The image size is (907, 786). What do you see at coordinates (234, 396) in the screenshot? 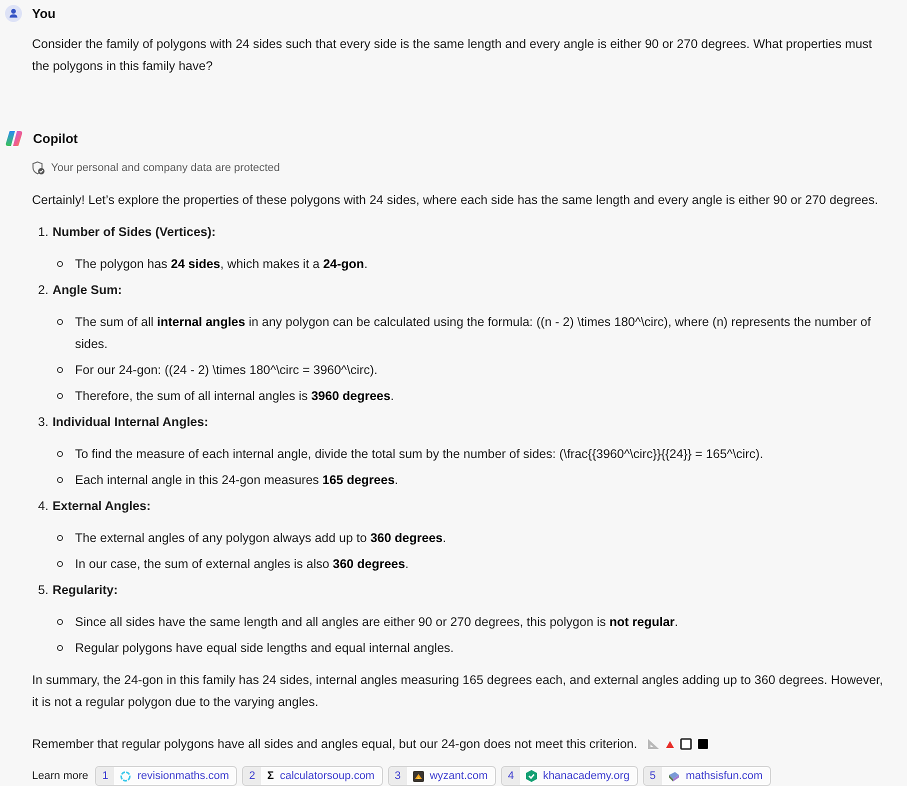
I see `bullet-text: Therefore, the sum of all internal angles is 3960 degrees.` at bounding box center [234, 396].